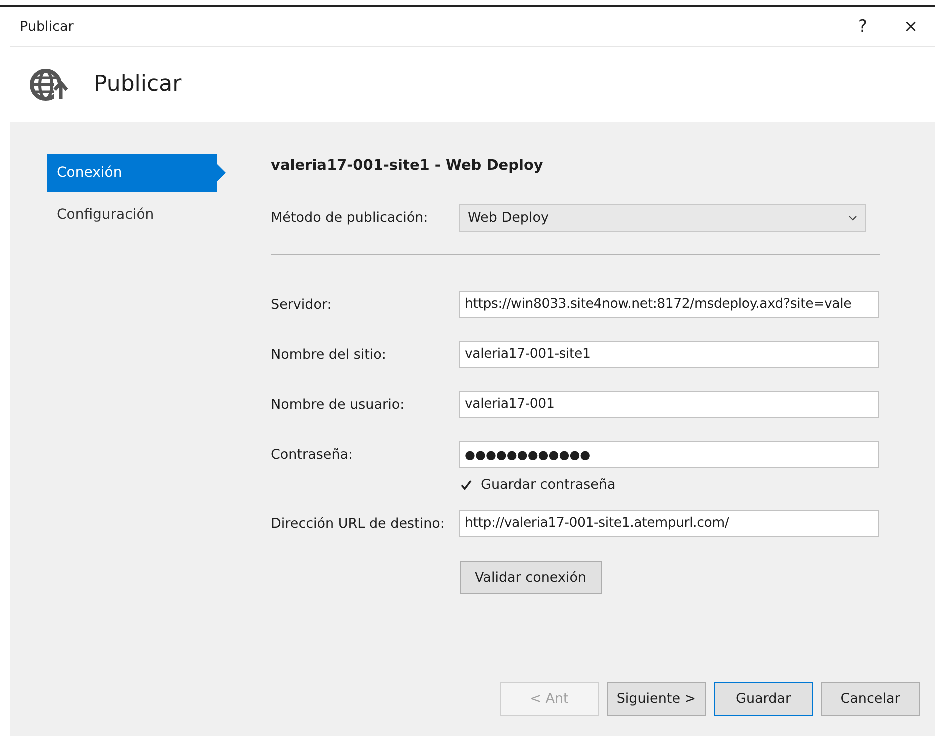  What do you see at coordinates (669, 404) in the screenshot?
I see `input-field: valeria17-001` at bounding box center [669, 404].